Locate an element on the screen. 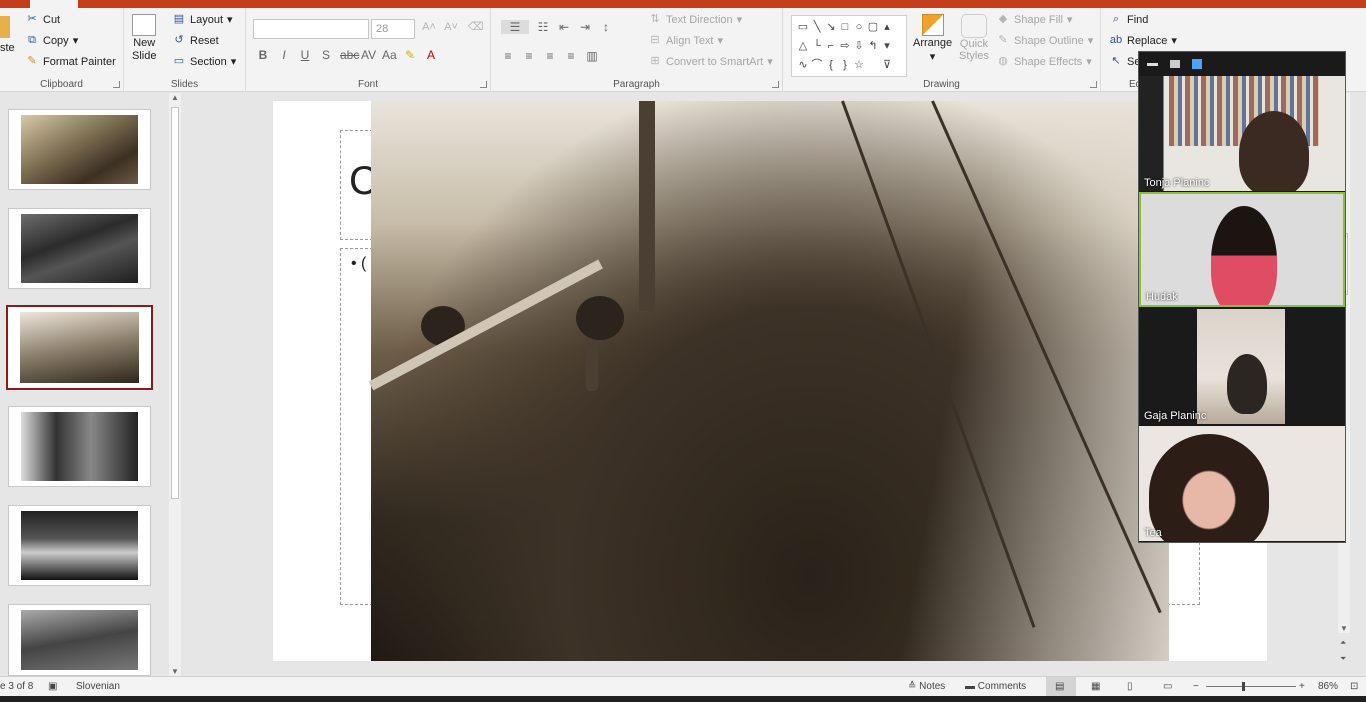 Image resolution: width=1366 pixels, height=702 pixels. participant-tile-3: Gaja Planinc is located at coordinates (1242, 366).